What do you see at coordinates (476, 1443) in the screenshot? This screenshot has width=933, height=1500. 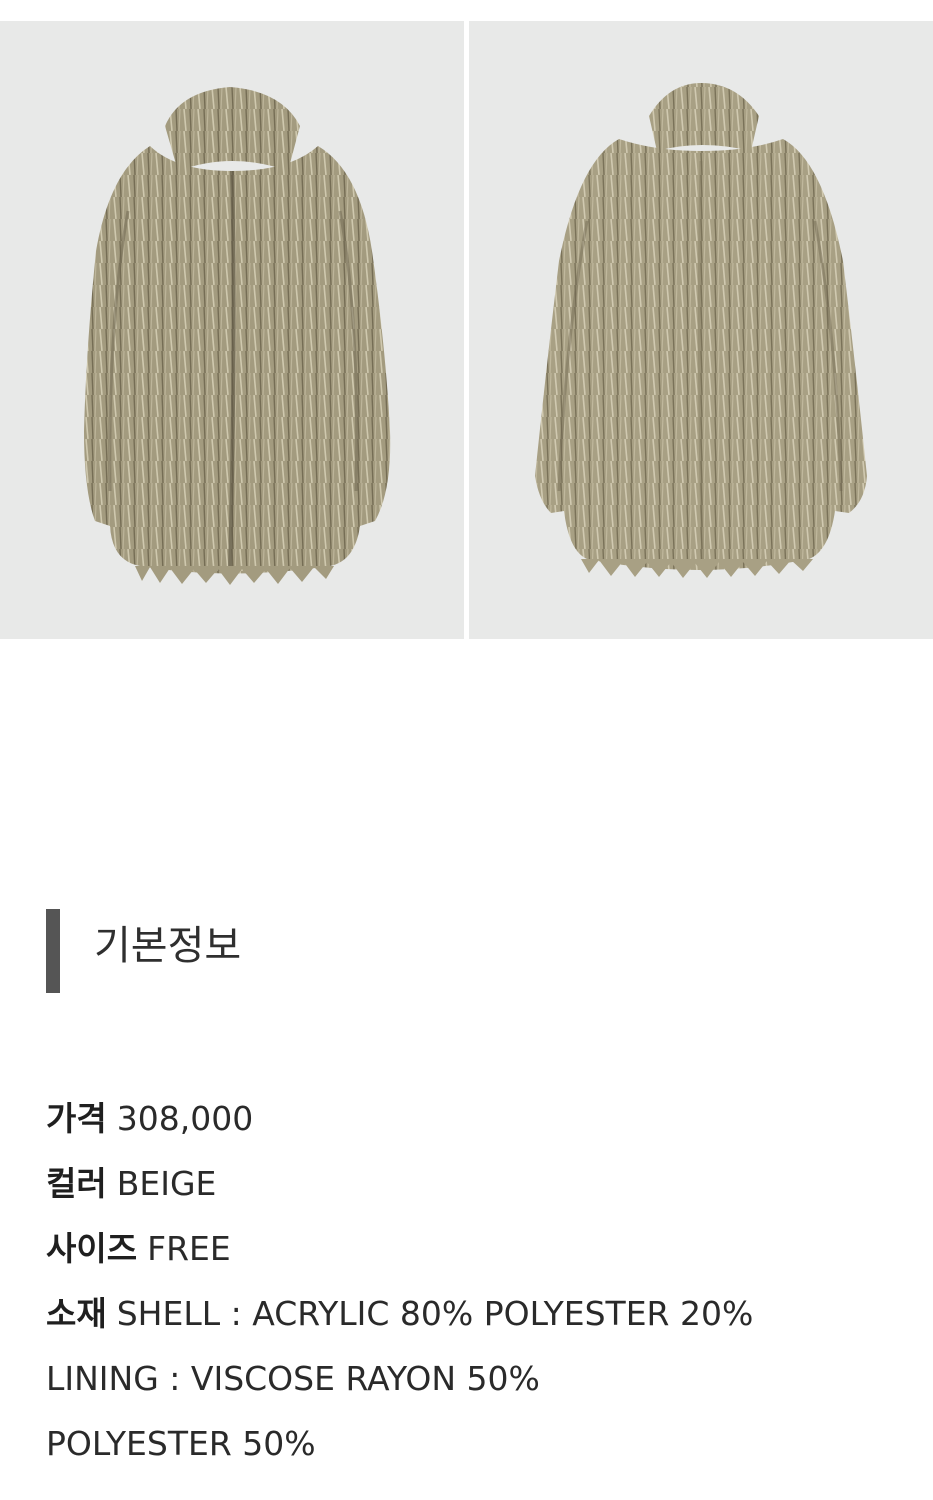 I see `material-lining-cont-row: POLYESTER 50%` at bounding box center [476, 1443].